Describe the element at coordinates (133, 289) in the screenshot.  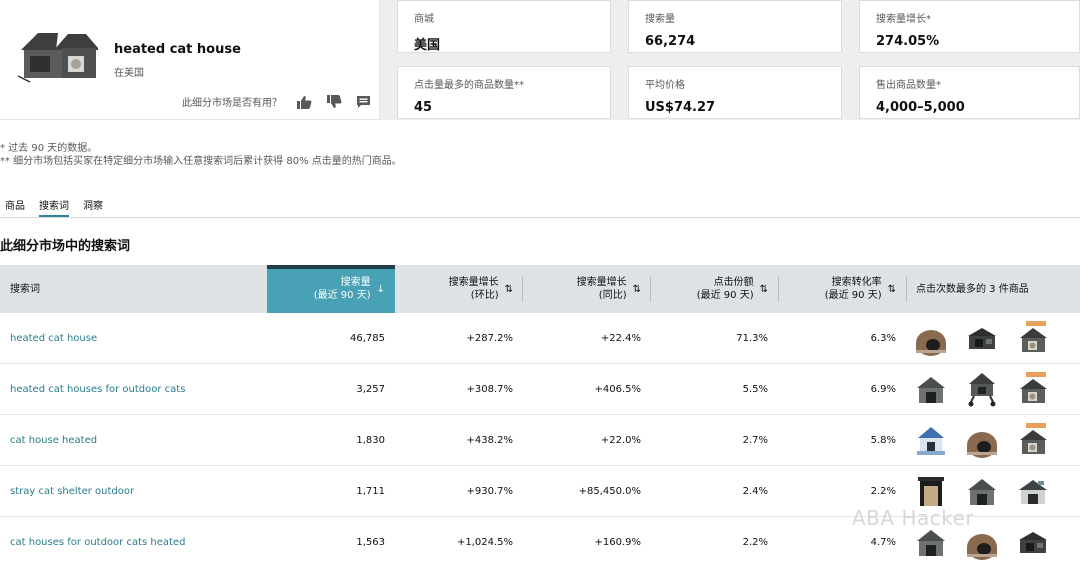
I see `col-search-term: 搜索词` at that location.